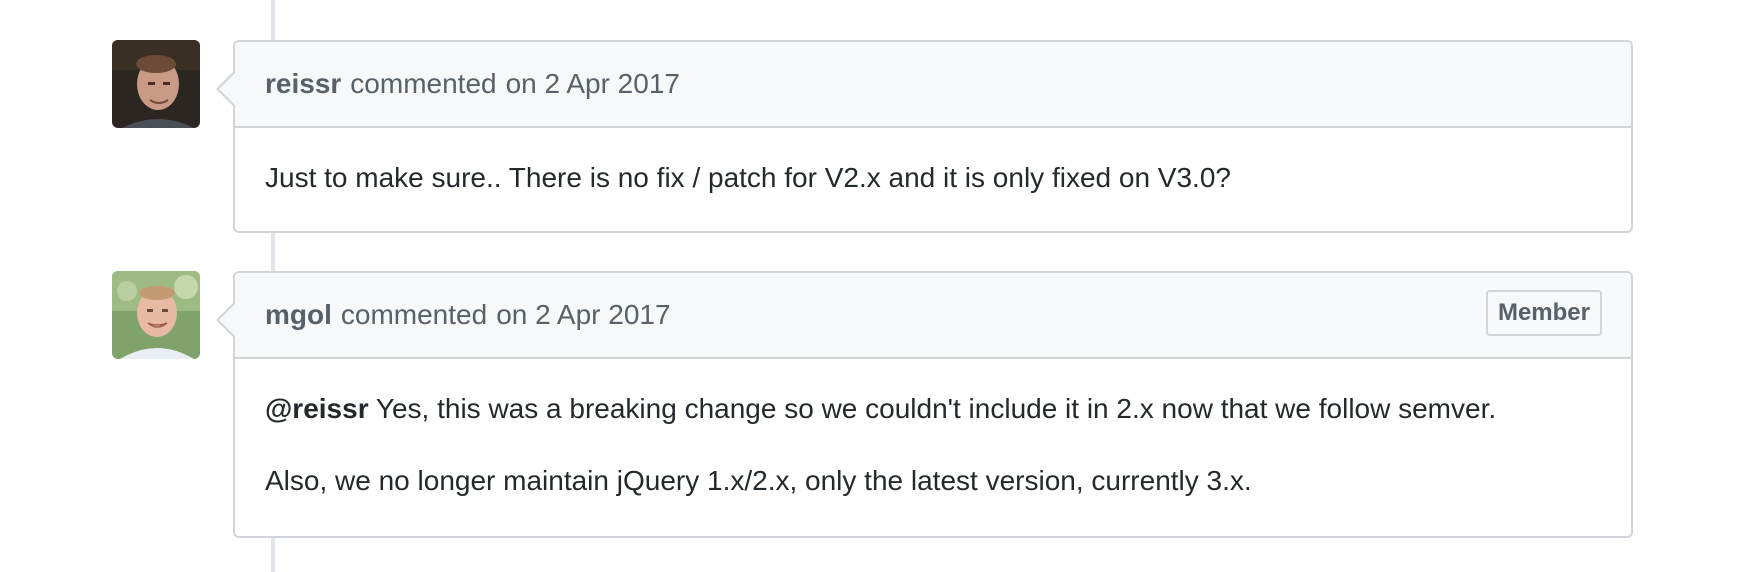 The width and height of the screenshot is (1752, 572). Describe the element at coordinates (1543, 313) in the screenshot. I see `member-badge: Member` at that location.